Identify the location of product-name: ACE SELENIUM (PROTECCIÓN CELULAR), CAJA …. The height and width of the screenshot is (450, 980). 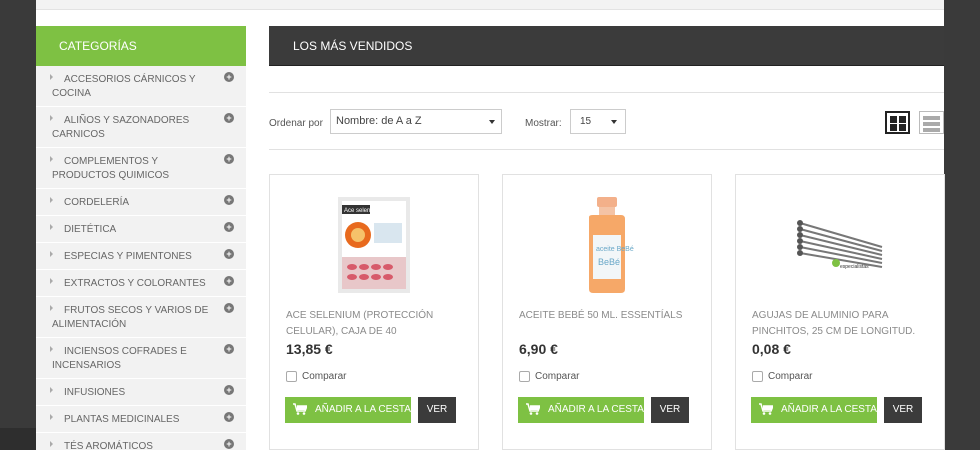
(376, 324).